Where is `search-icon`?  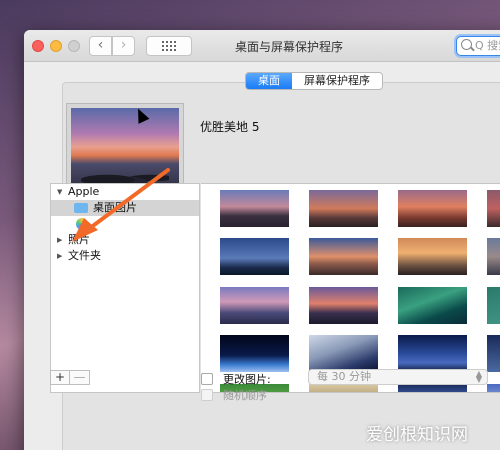
search-icon is located at coordinates (466, 44).